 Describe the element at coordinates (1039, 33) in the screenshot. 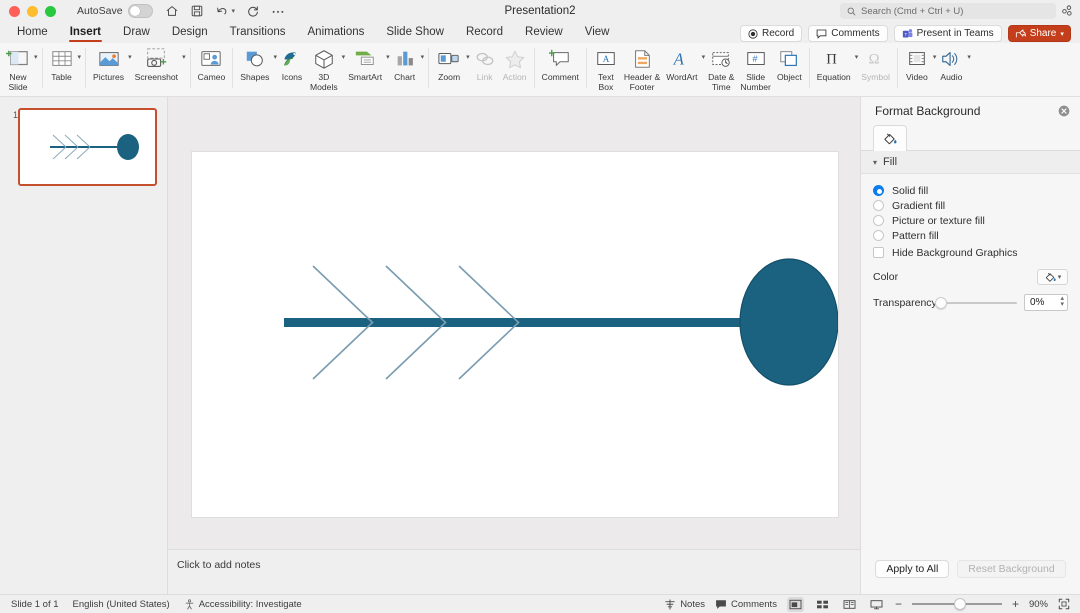

I see `share-button: Share ▾` at that location.